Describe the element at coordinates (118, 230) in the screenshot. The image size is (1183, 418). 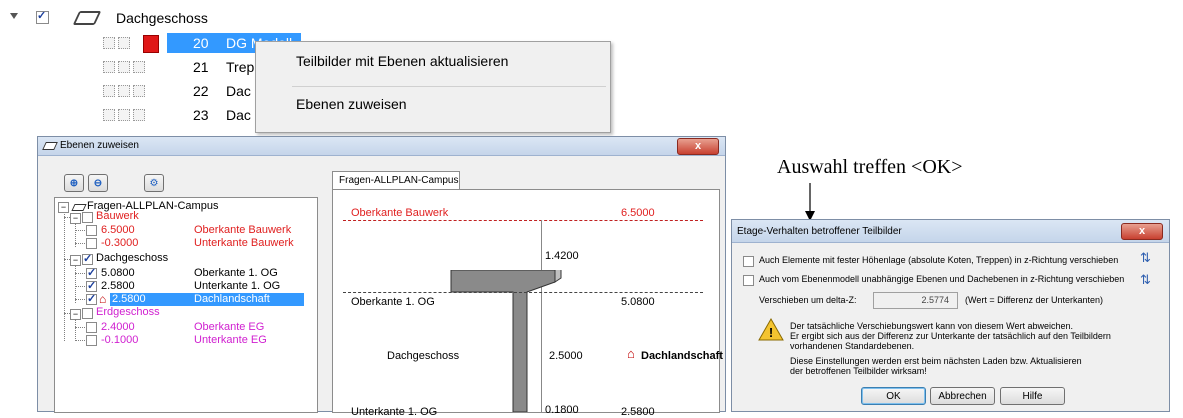
I see `level-value: 6.5000` at that location.